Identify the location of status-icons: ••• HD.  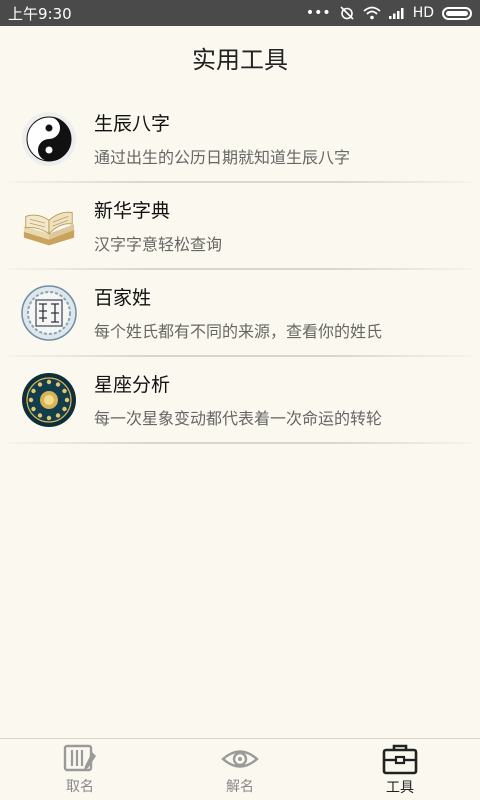
(389, 13).